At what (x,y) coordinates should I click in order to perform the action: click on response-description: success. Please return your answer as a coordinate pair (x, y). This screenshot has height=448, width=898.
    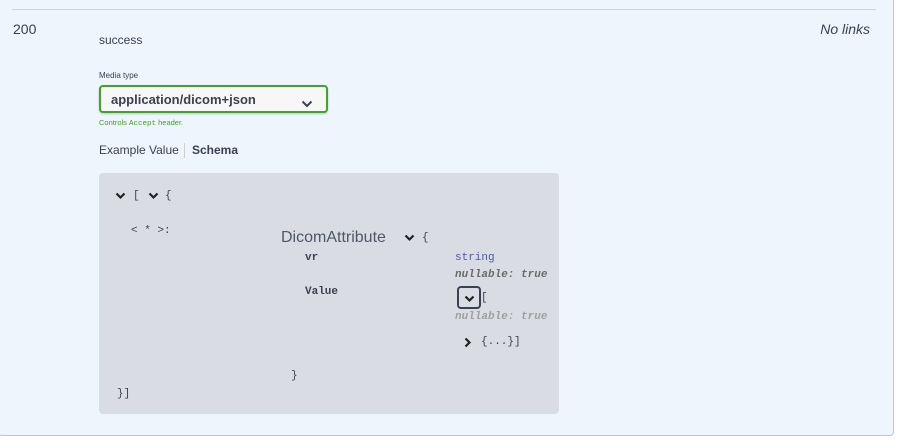
    Looking at the image, I should click on (121, 40).